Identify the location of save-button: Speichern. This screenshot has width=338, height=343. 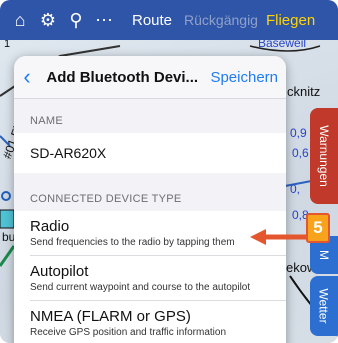
(245, 77).